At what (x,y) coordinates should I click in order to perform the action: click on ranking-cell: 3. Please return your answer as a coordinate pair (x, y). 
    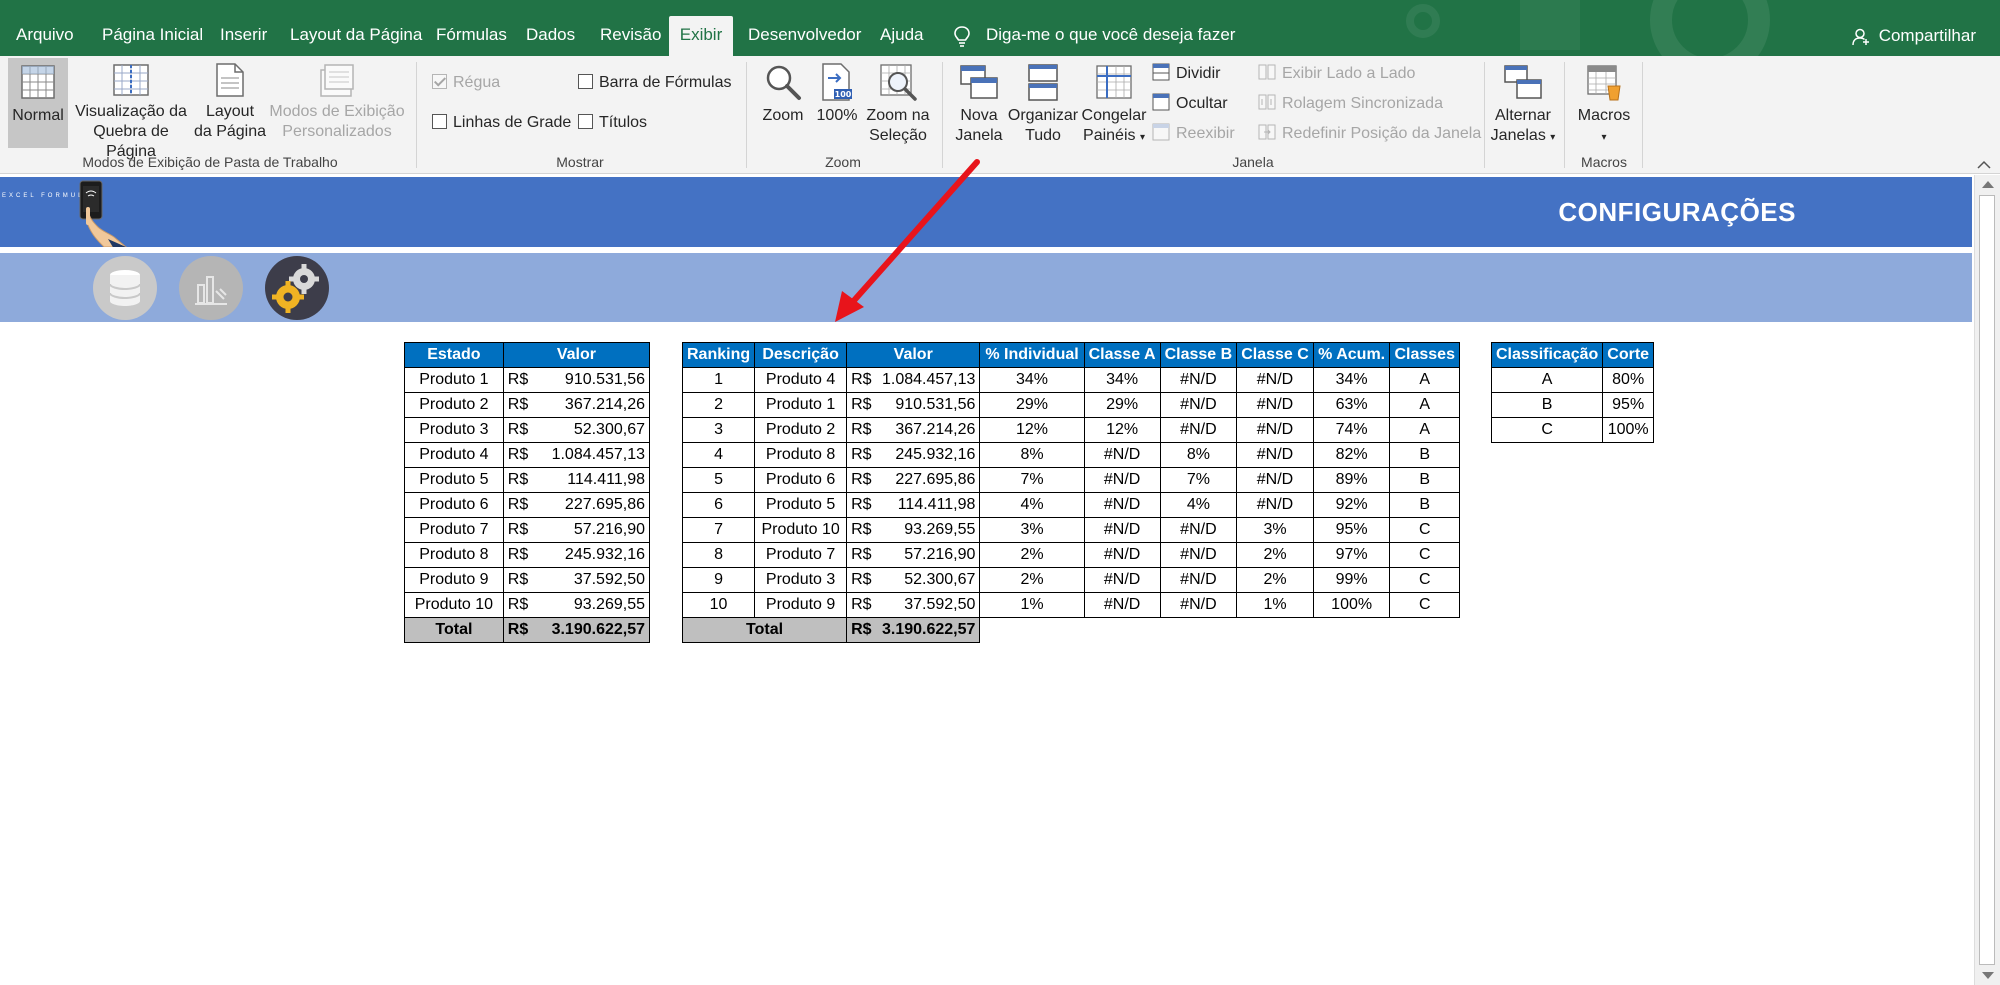
    Looking at the image, I should click on (718, 430).